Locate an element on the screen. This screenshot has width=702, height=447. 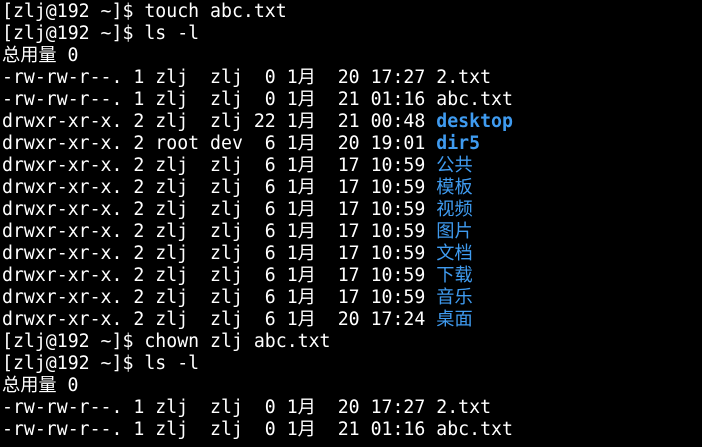
directory-name: 模板 is located at coordinates (454, 187).